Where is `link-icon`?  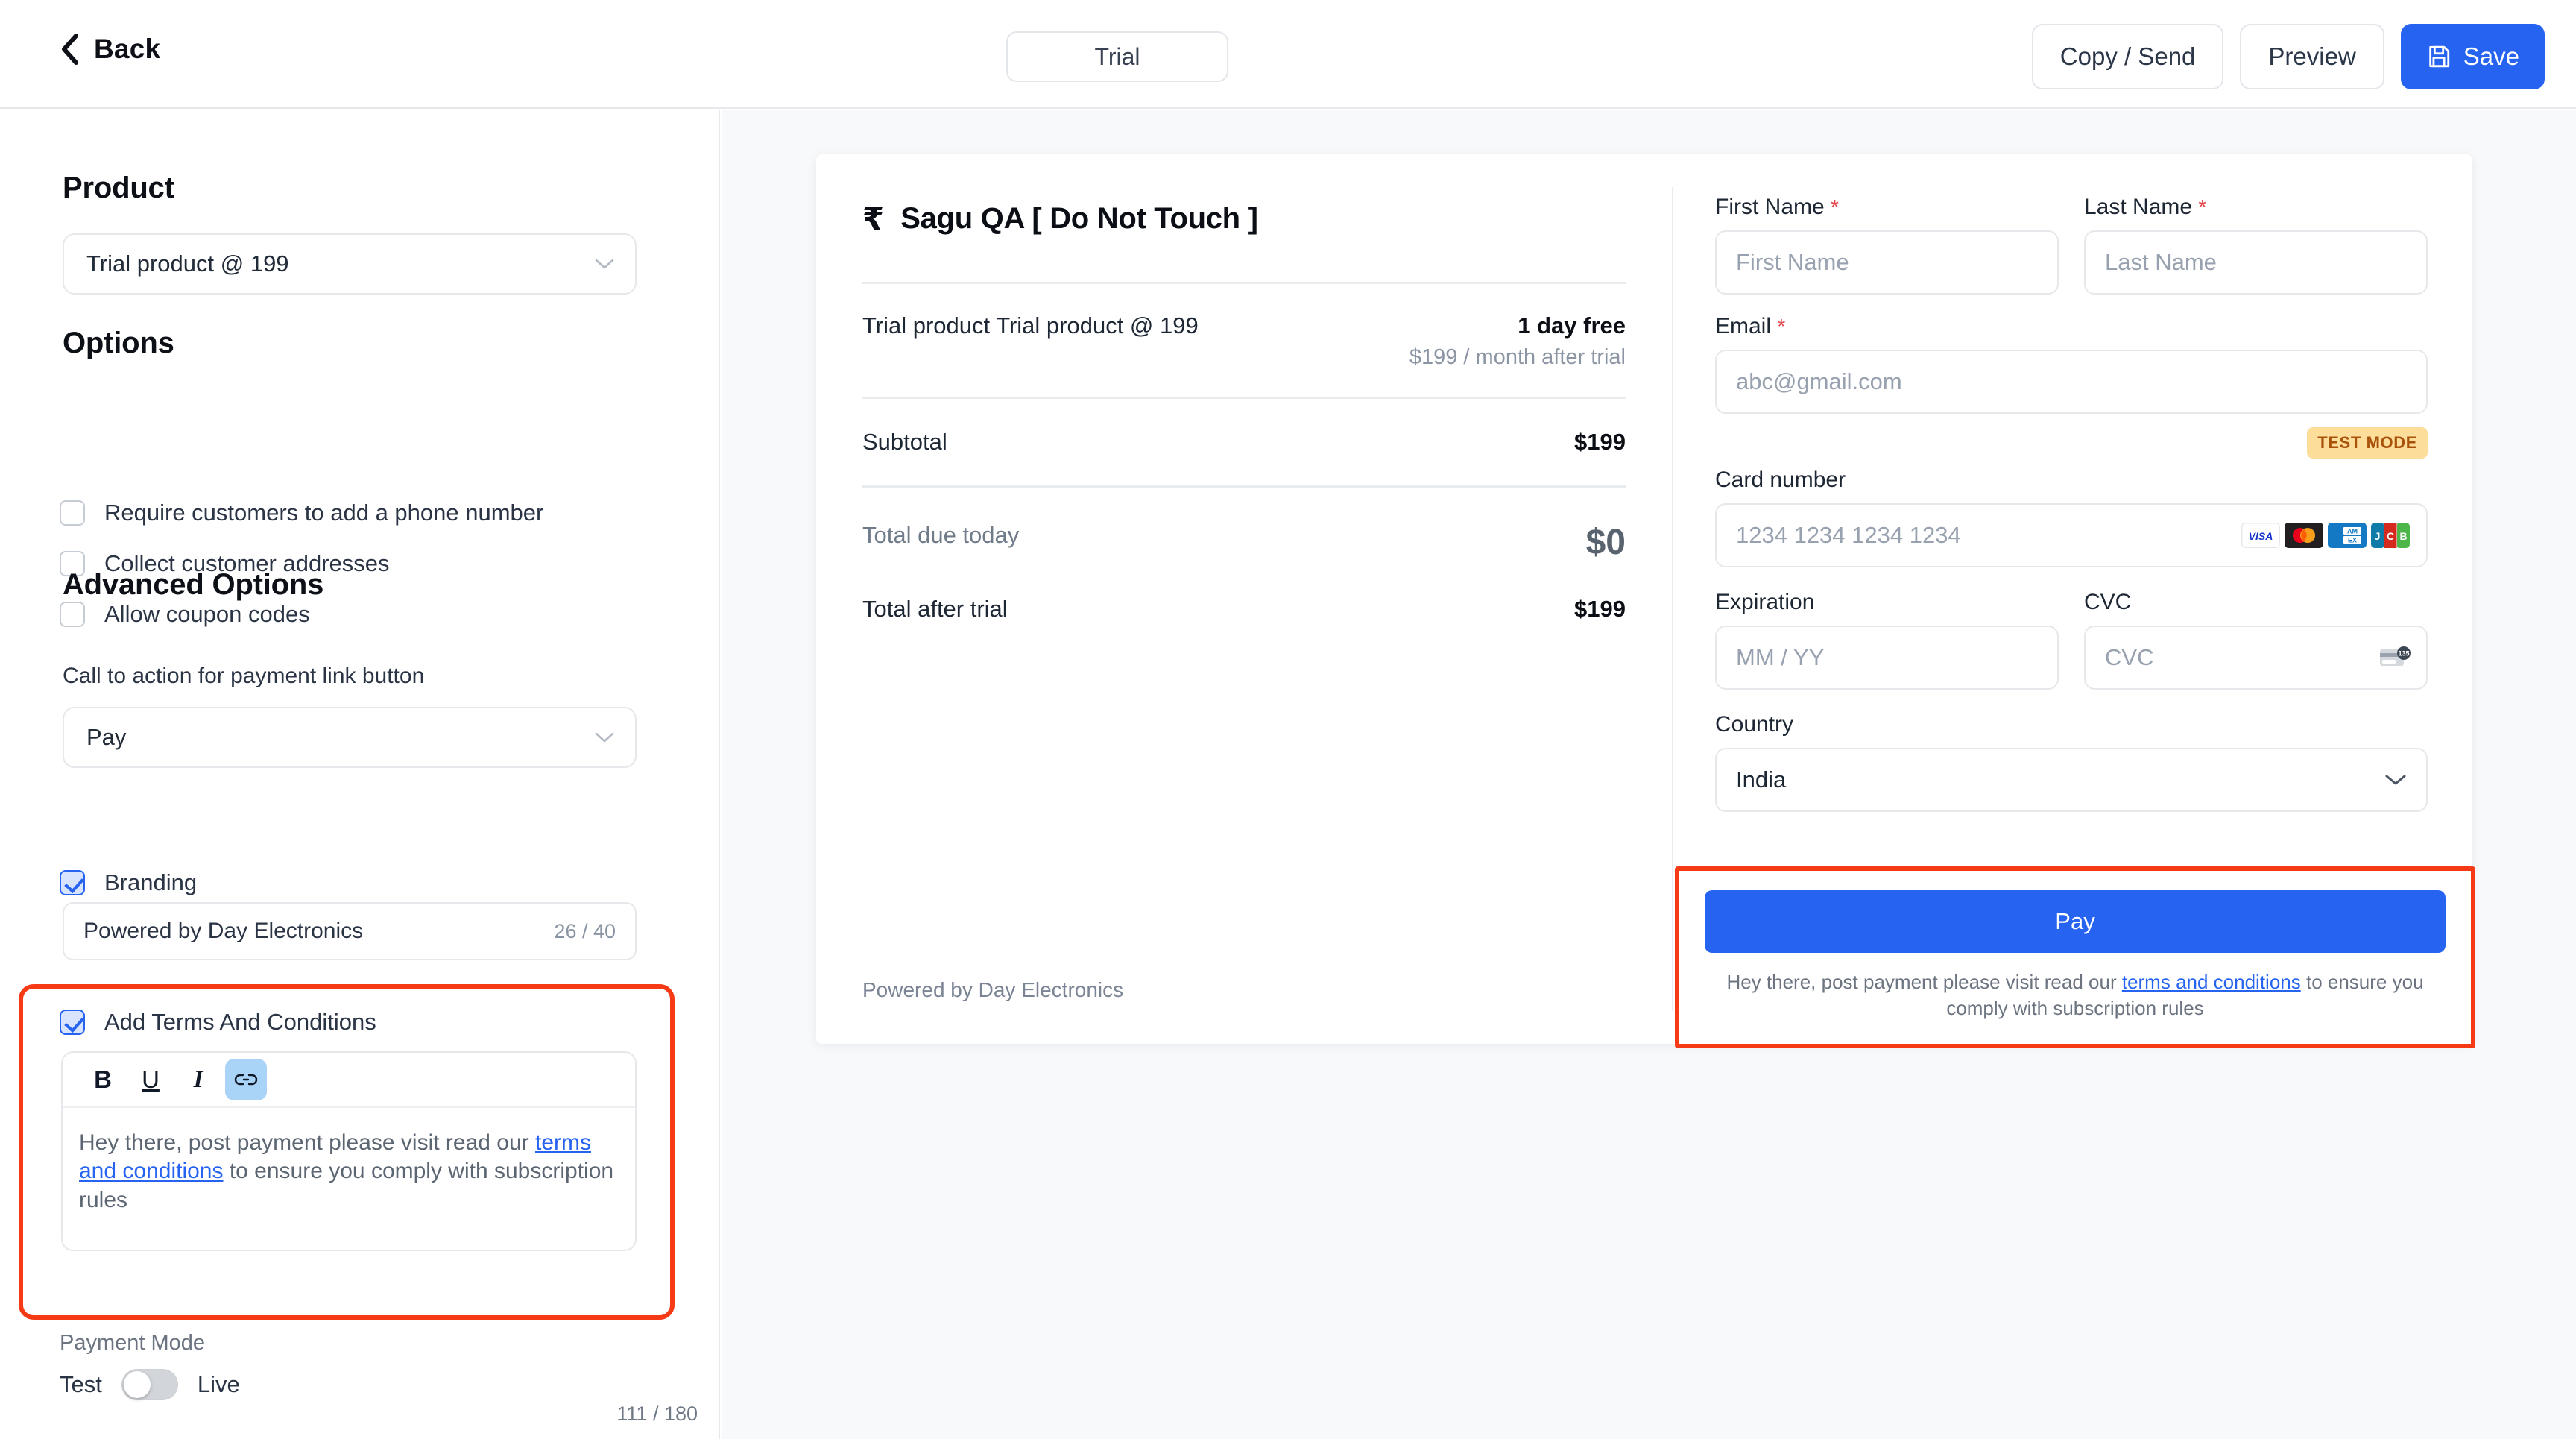 link-icon is located at coordinates (246, 1079).